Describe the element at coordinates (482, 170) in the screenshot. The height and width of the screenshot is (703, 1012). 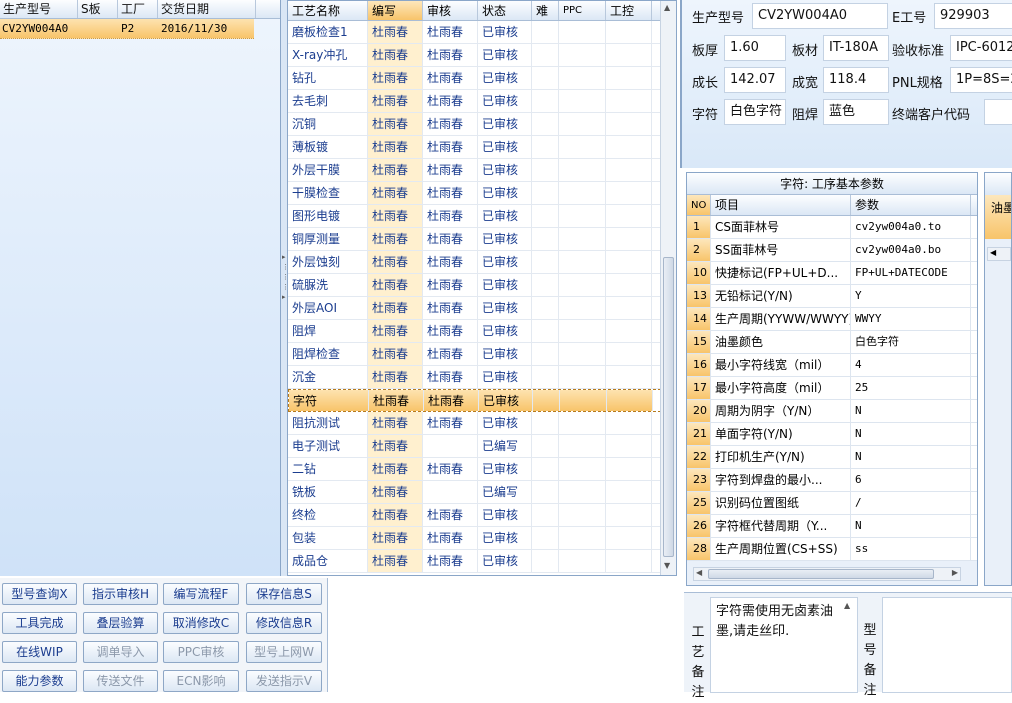
I see `table-row: 外层干膜 杜雨春 杜雨春 已审核` at that location.